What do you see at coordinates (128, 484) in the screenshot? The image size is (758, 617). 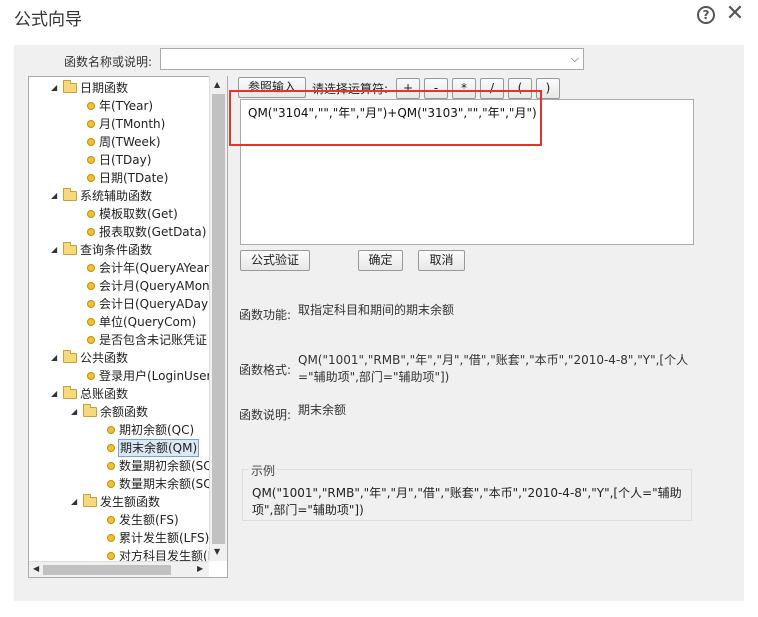 I see `tree-item: 数量期末余额(SQM)` at bounding box center [128, 484].